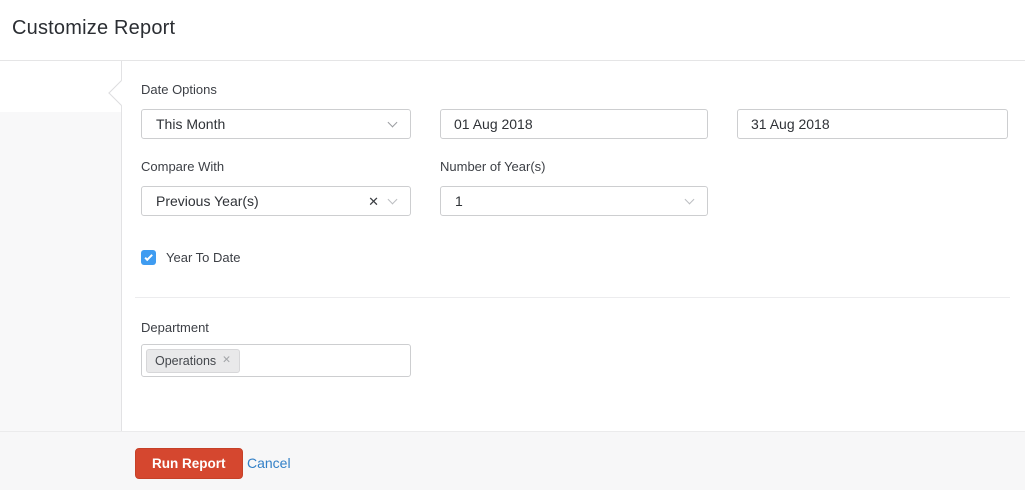  I want to click on date-options-select: This Month, so click(276, 124).